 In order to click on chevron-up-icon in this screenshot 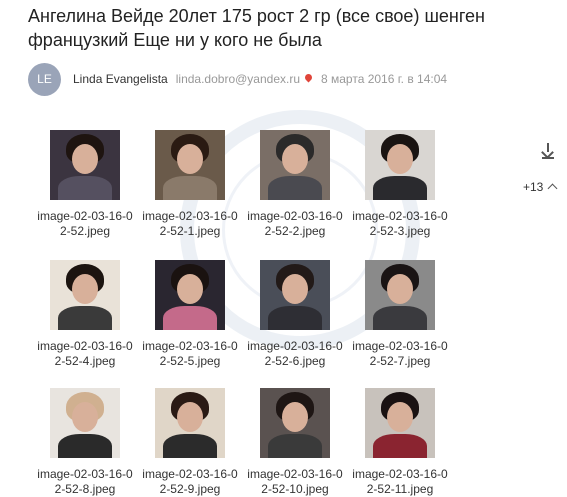, I will do `click(552, 188)`.